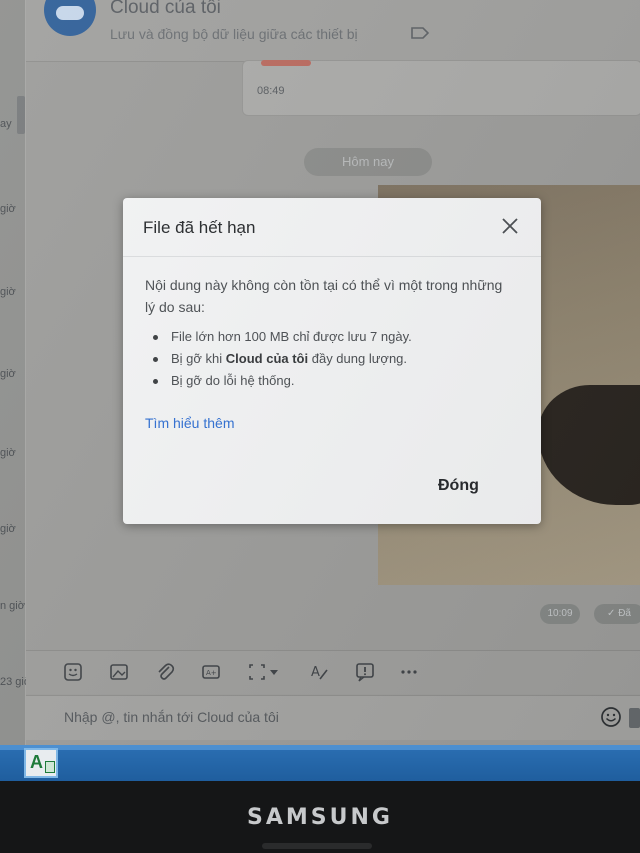  What do you see at coordinates (171, 717) in the screenshot?
I see `message-input: Nhập @, tin nhắn tới Cloud của tôi` at bounding box center [171, 717].